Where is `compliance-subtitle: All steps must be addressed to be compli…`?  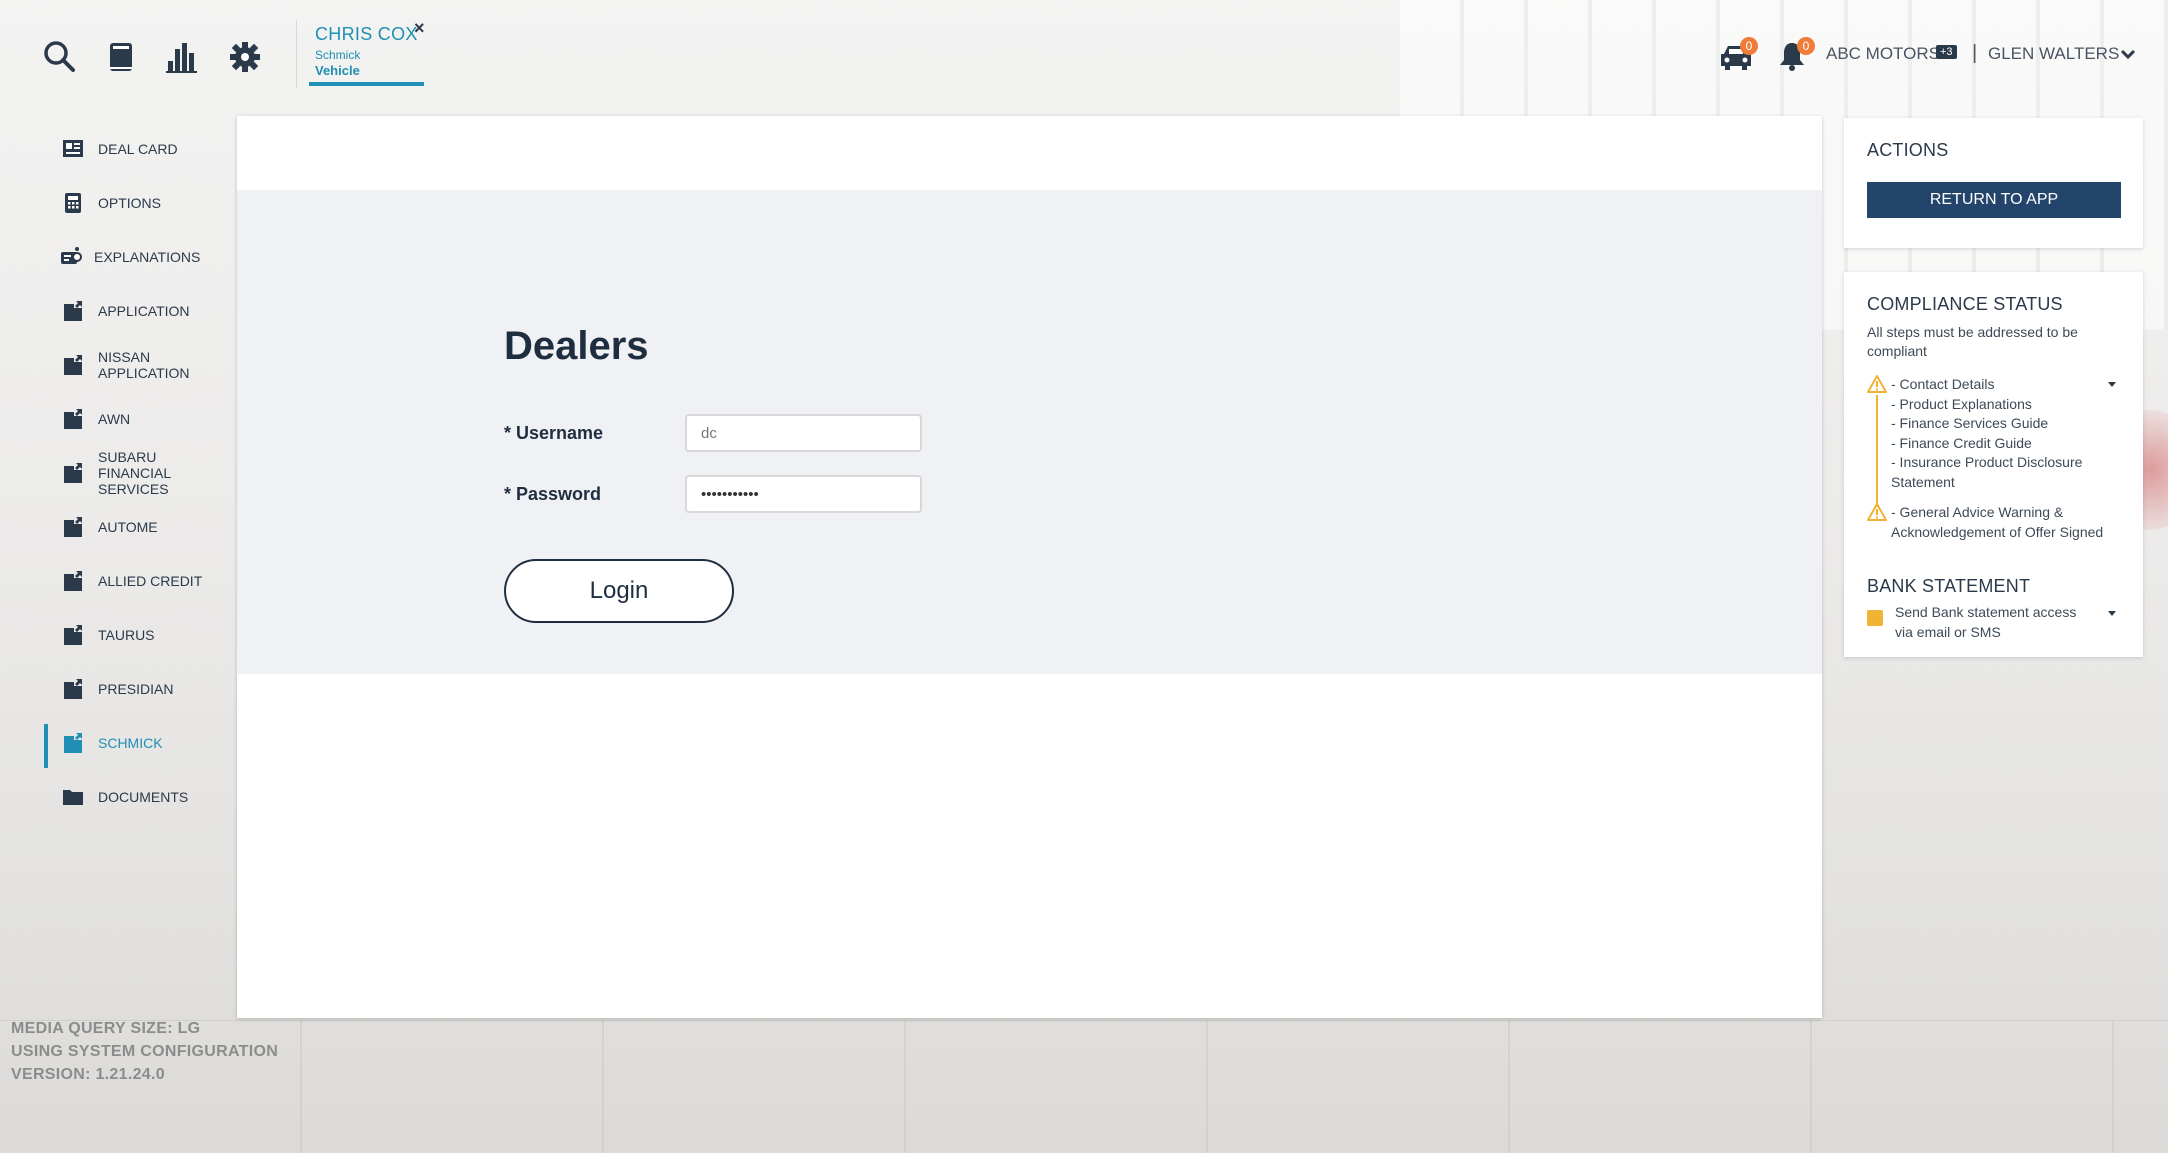
compliance-subtitle: All steps must be addressed to be compli… is located at coordinates (1972, 341).